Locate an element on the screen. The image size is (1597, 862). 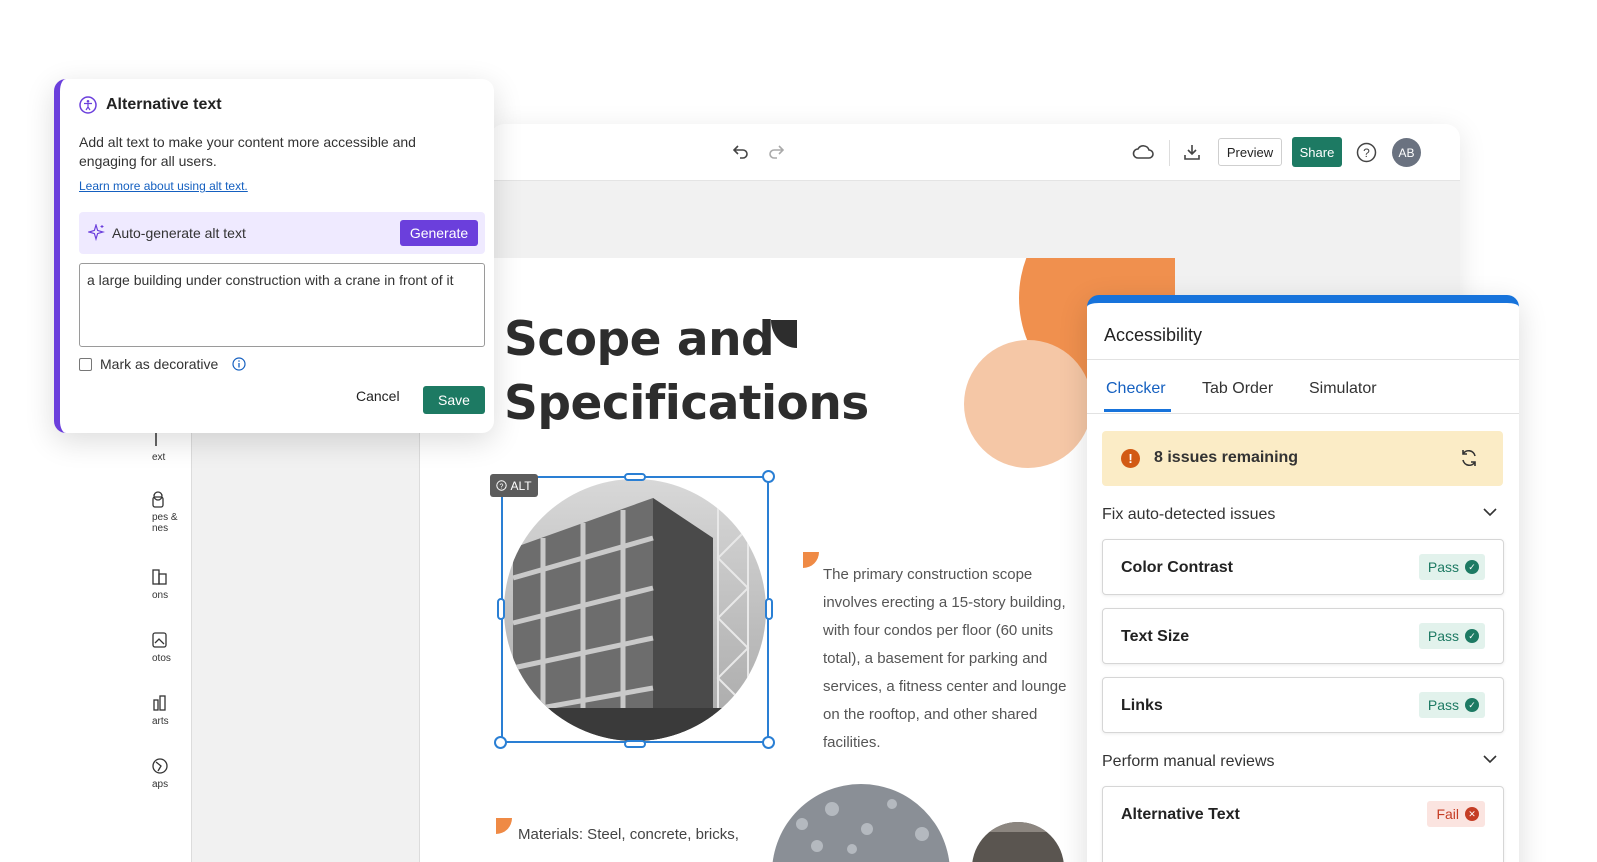
status-badge: Fail ✕ is located at coordinates (1456, 814).